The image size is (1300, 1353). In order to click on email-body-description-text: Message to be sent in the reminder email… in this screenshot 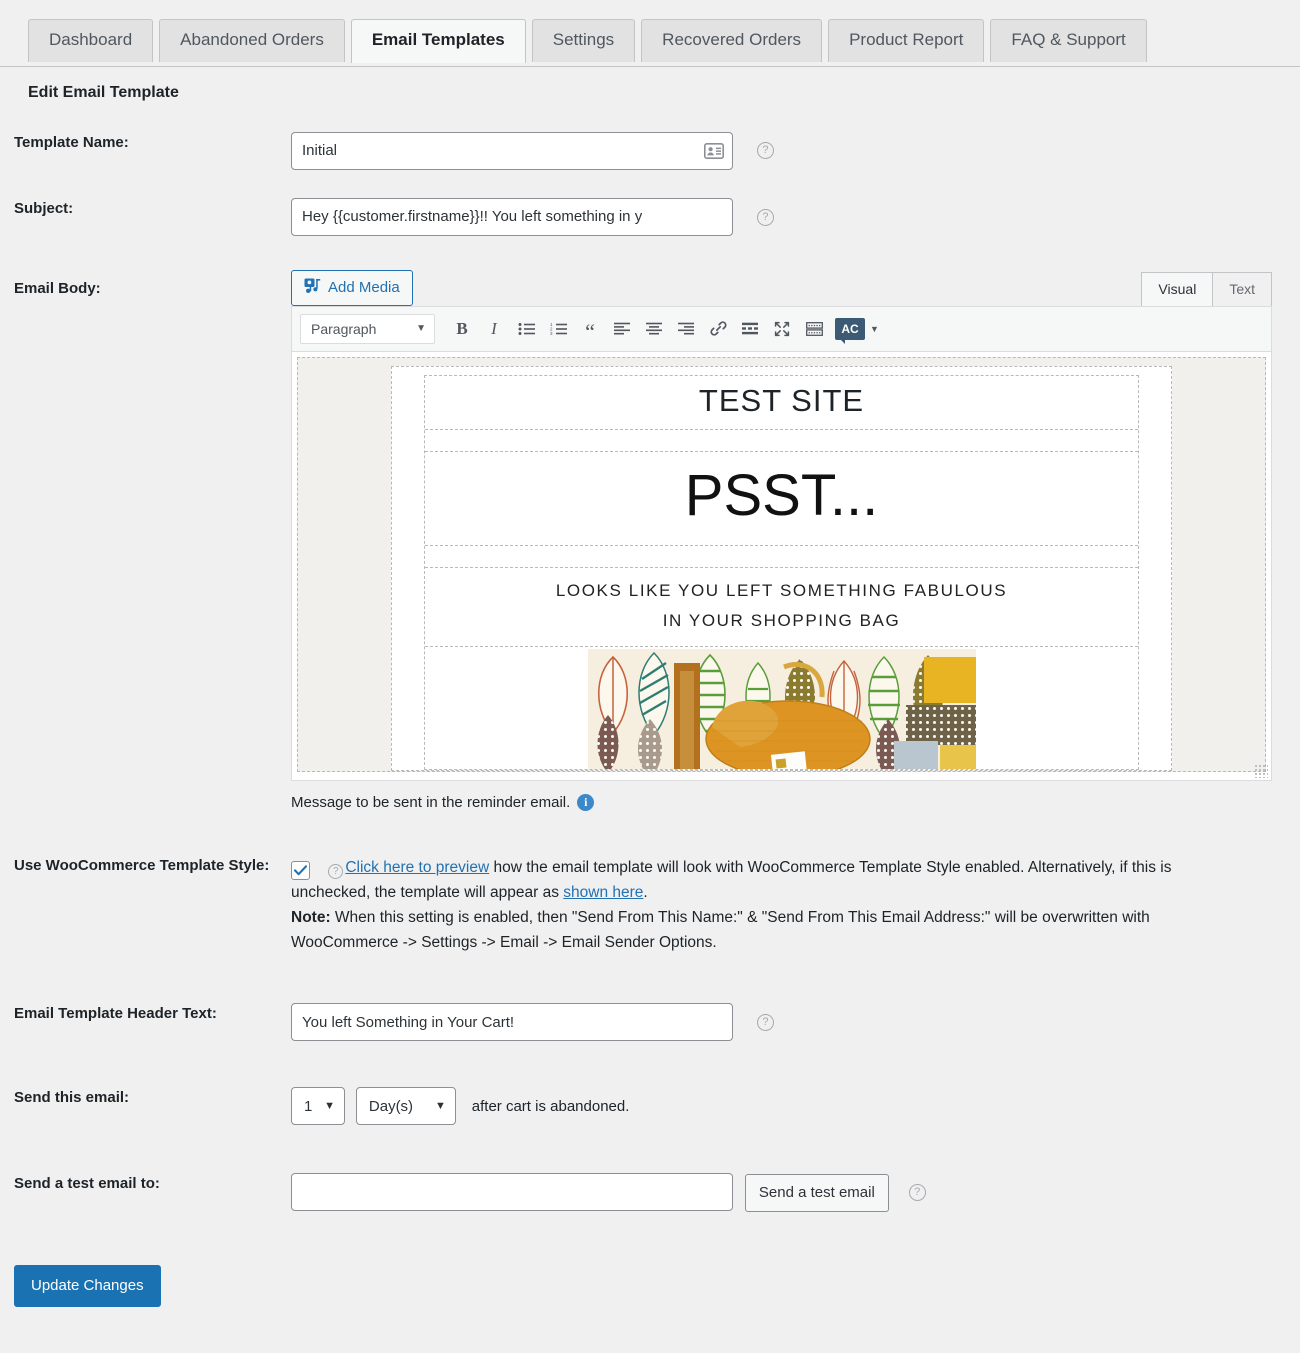, I will do `click(431, 802)`.